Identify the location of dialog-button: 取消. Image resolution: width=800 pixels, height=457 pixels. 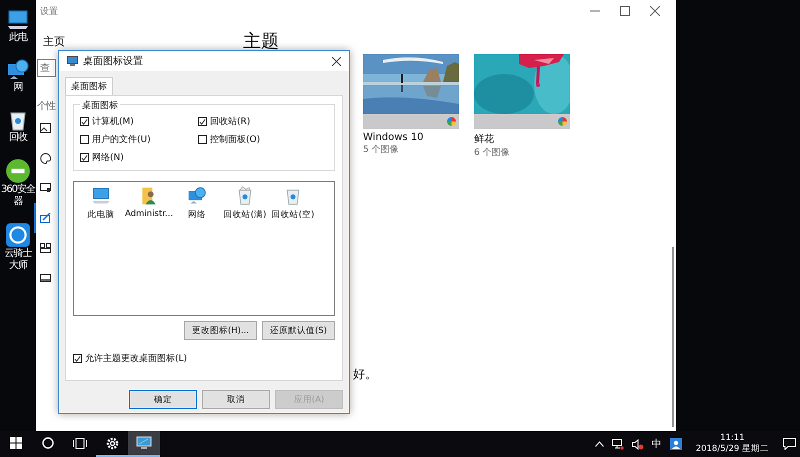
(236, 399).